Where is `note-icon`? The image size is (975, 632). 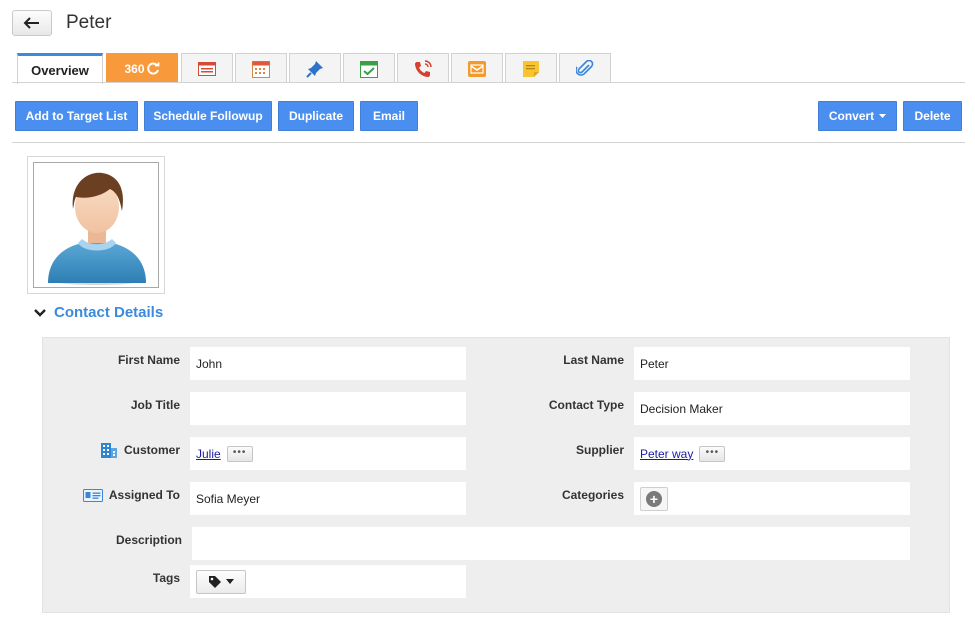
note-icon is located at coordinates (531, 68).